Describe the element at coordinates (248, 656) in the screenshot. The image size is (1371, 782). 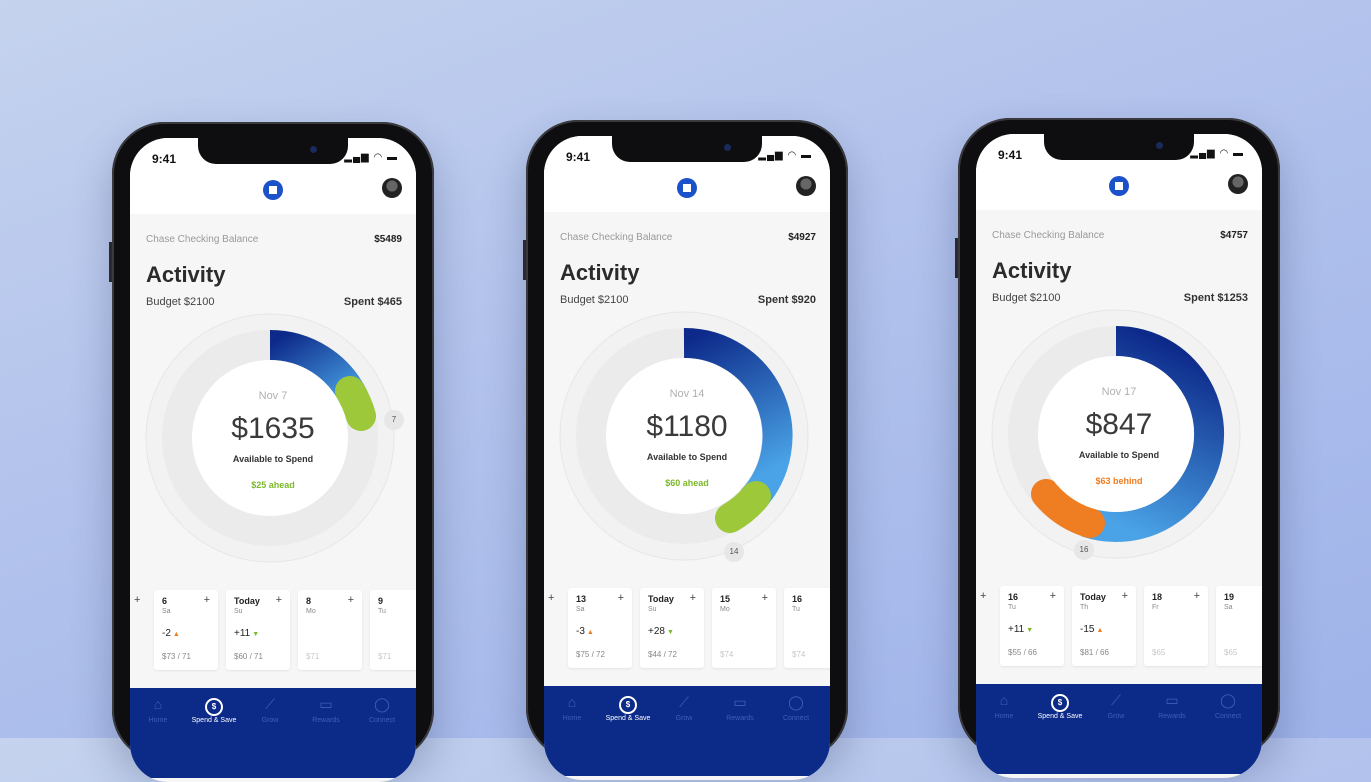
I see `day-ratio: $60 / 71` at that location.